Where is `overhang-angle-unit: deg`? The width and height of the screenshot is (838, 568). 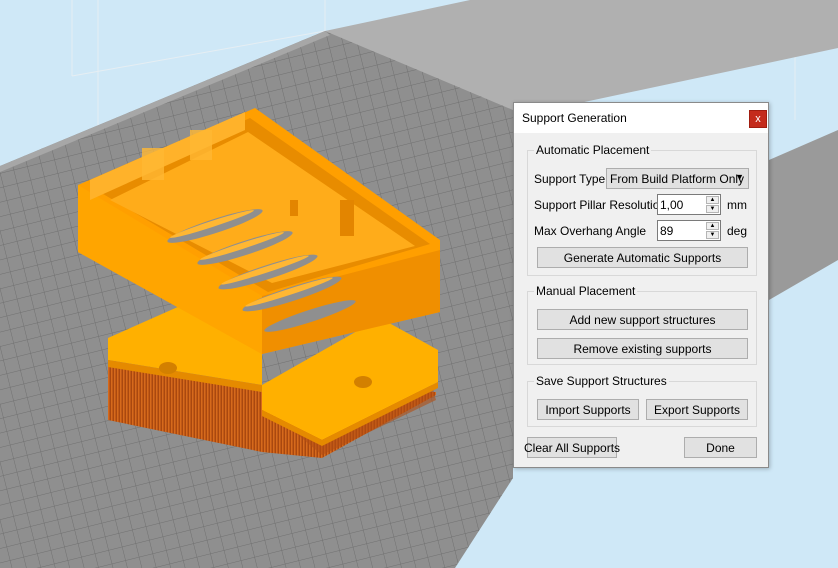 overhang-angle-unit: deg is located at coordinates (737, 231).